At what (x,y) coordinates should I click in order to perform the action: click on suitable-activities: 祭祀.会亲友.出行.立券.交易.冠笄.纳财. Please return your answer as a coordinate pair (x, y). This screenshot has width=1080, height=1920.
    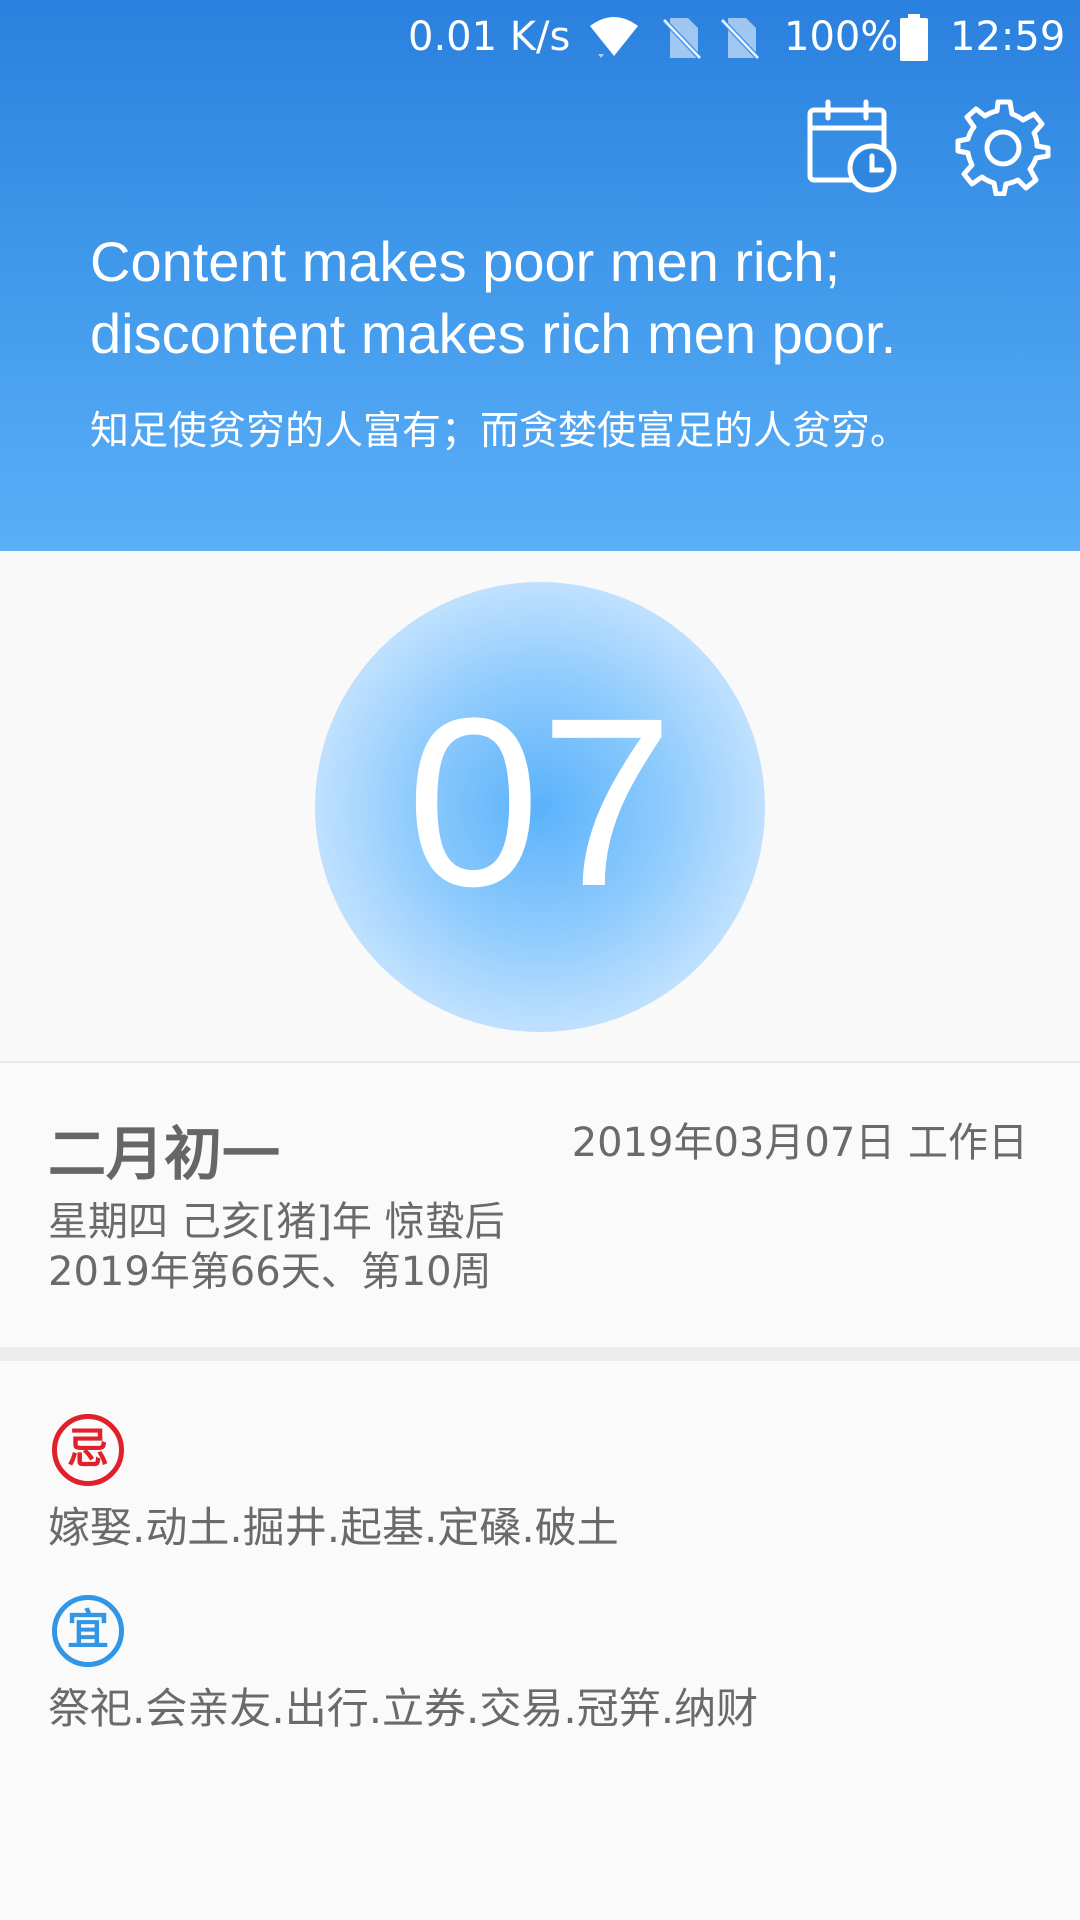
    Looking at the image, I should click on (403, 1708).